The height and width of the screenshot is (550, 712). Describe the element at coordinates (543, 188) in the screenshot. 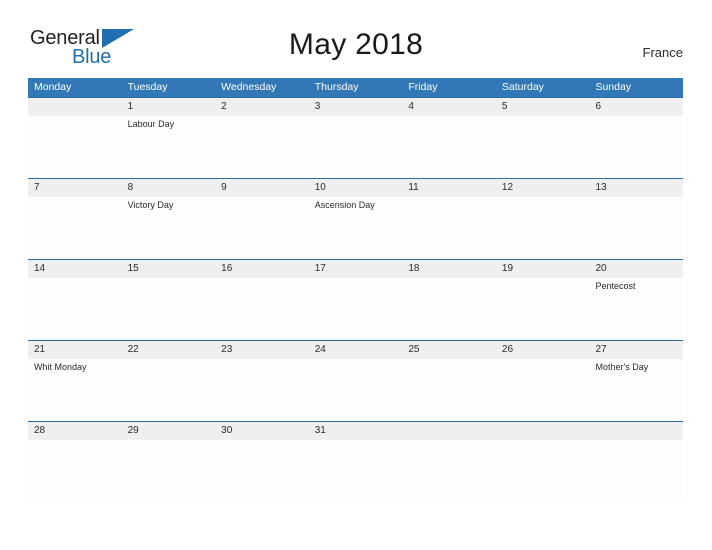

I see `day-number: 12` at that location.